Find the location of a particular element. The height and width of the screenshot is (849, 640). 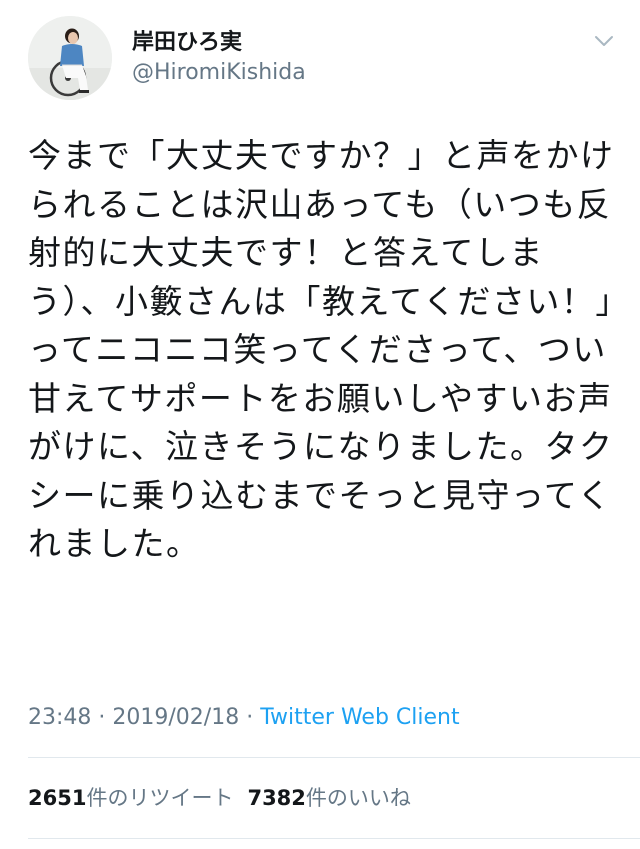

retweets-count: 2651 is located at coordinates (57, 798).